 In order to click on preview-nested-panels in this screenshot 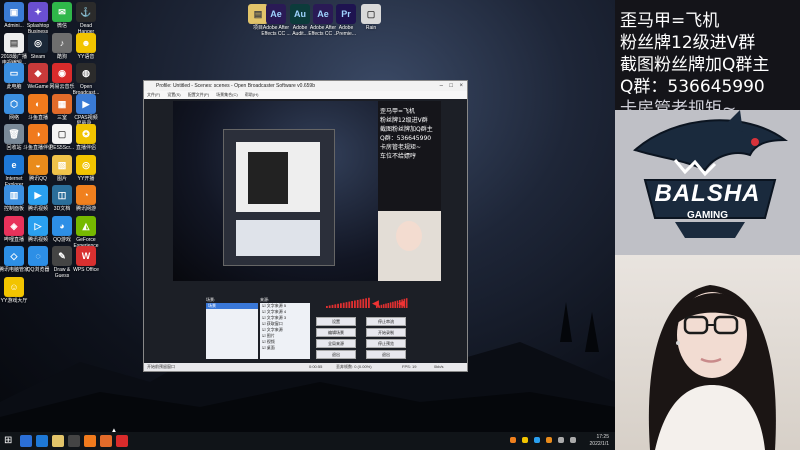, I will do `click(278, 238)`.